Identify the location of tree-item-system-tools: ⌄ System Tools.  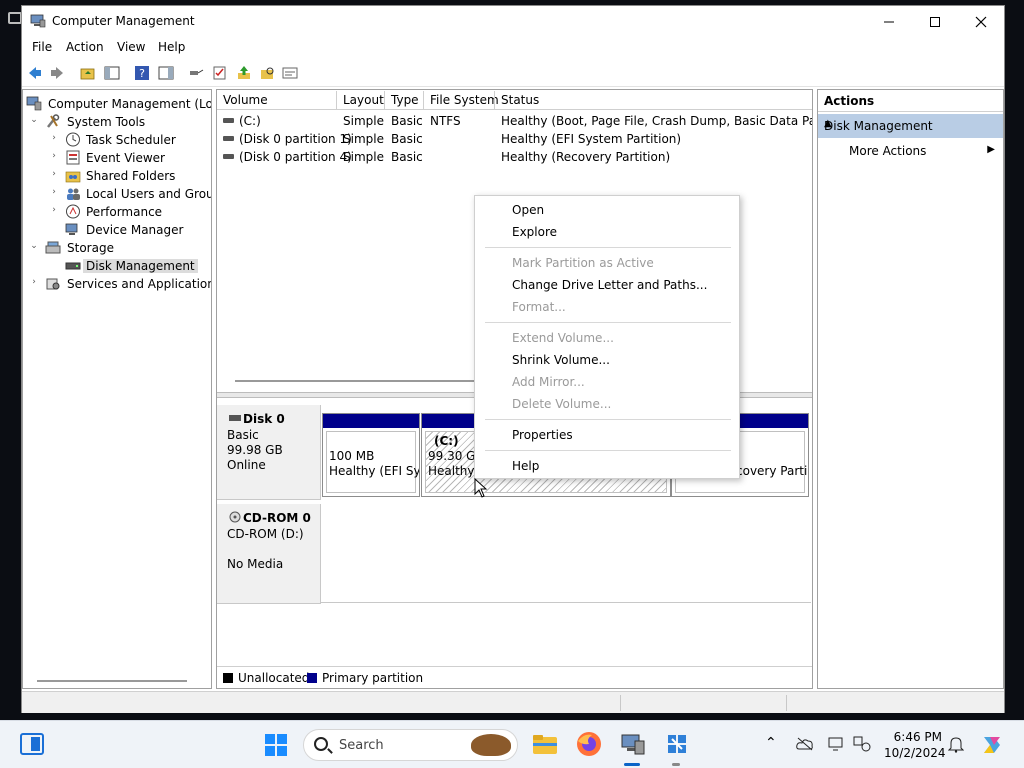
(117, 122).